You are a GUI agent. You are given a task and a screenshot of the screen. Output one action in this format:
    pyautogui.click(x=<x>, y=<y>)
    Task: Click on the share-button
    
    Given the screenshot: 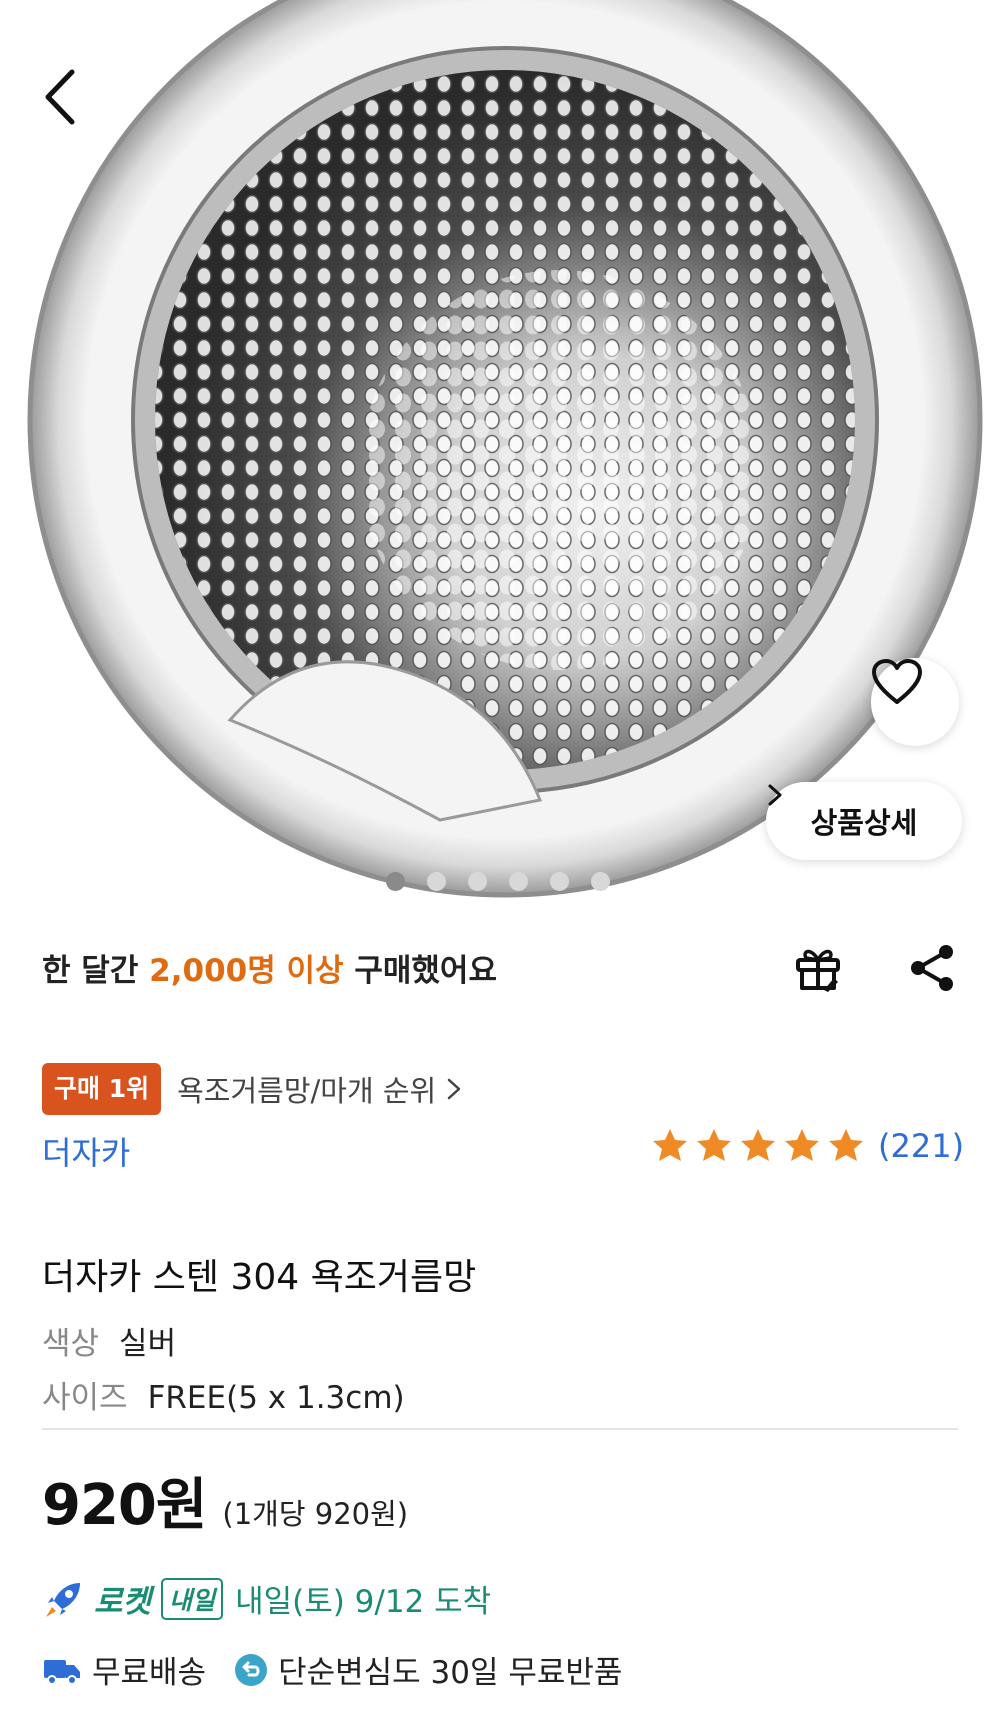 What is the action you would take?
    pyautogui.click(x=932, y=968)
    